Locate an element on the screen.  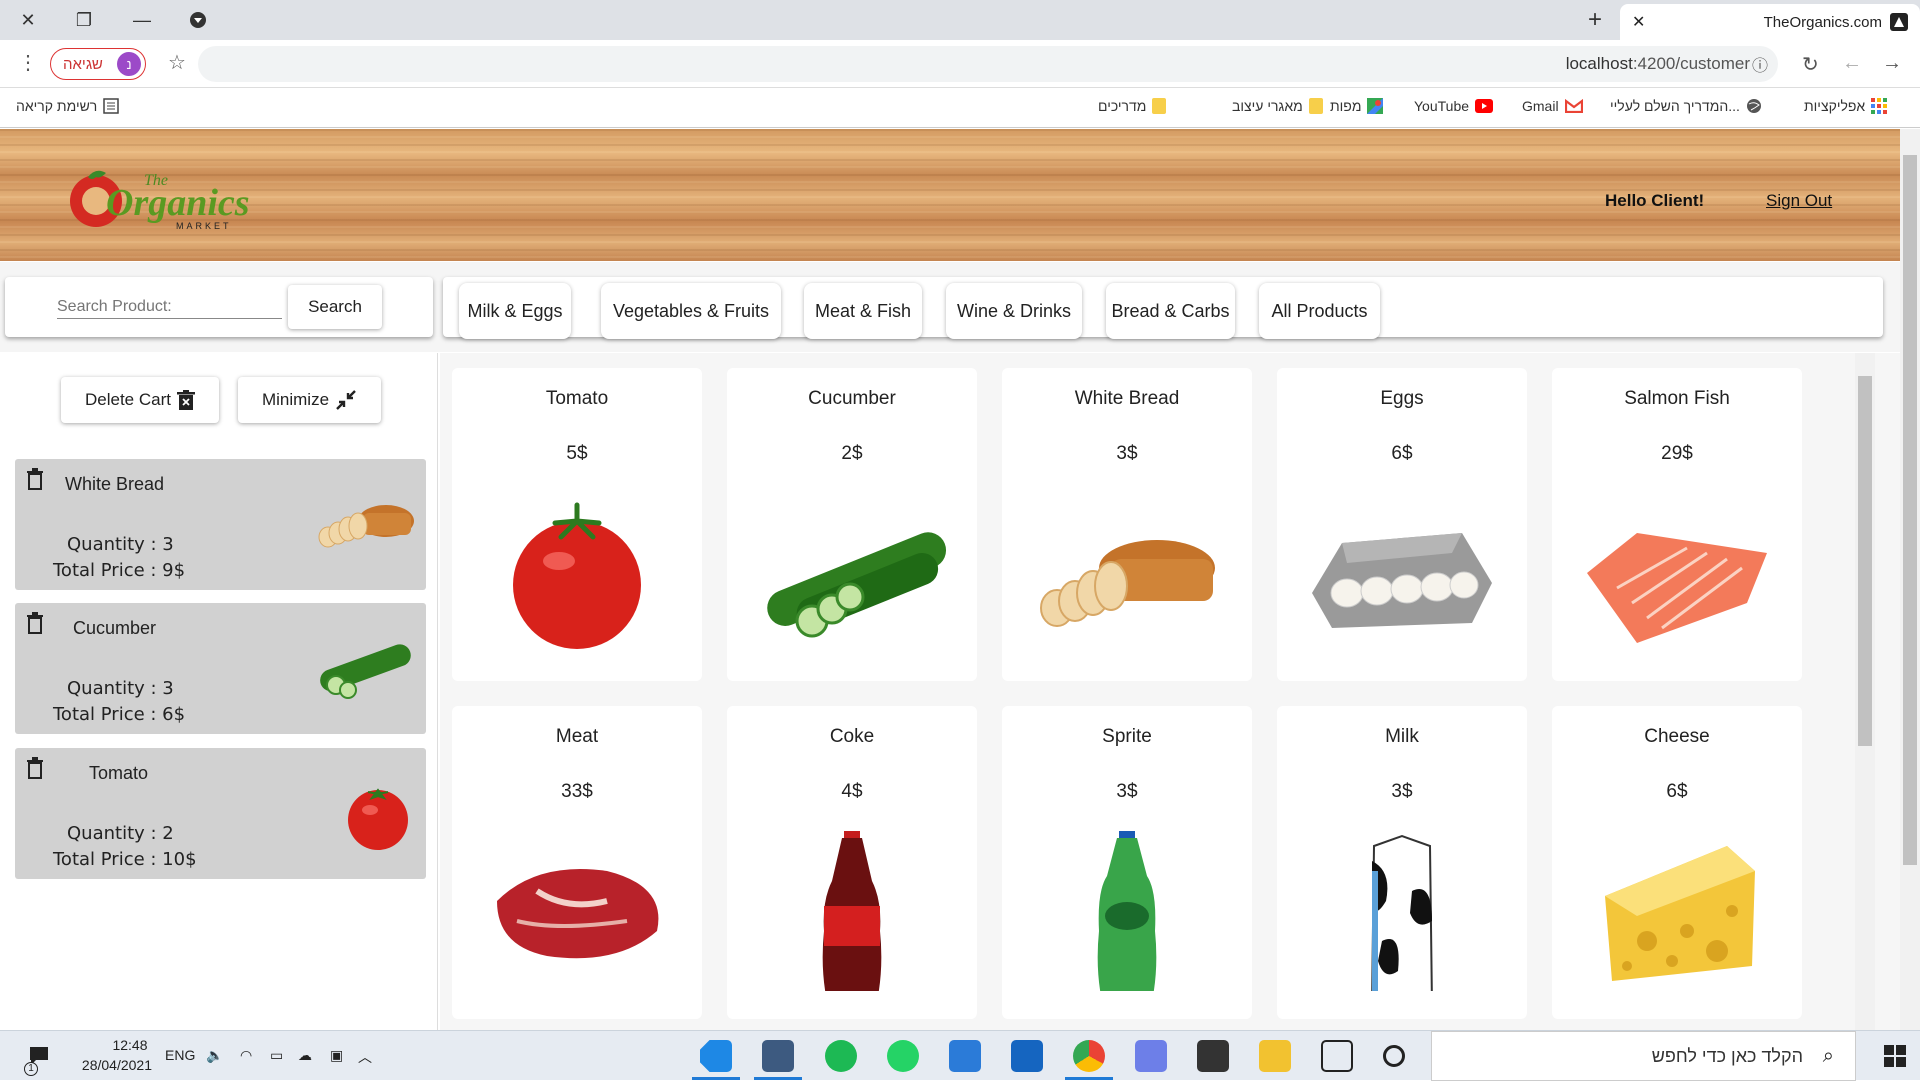
category-wine-drinks: Wine & Drinks is located at coordinates (1014, 311).